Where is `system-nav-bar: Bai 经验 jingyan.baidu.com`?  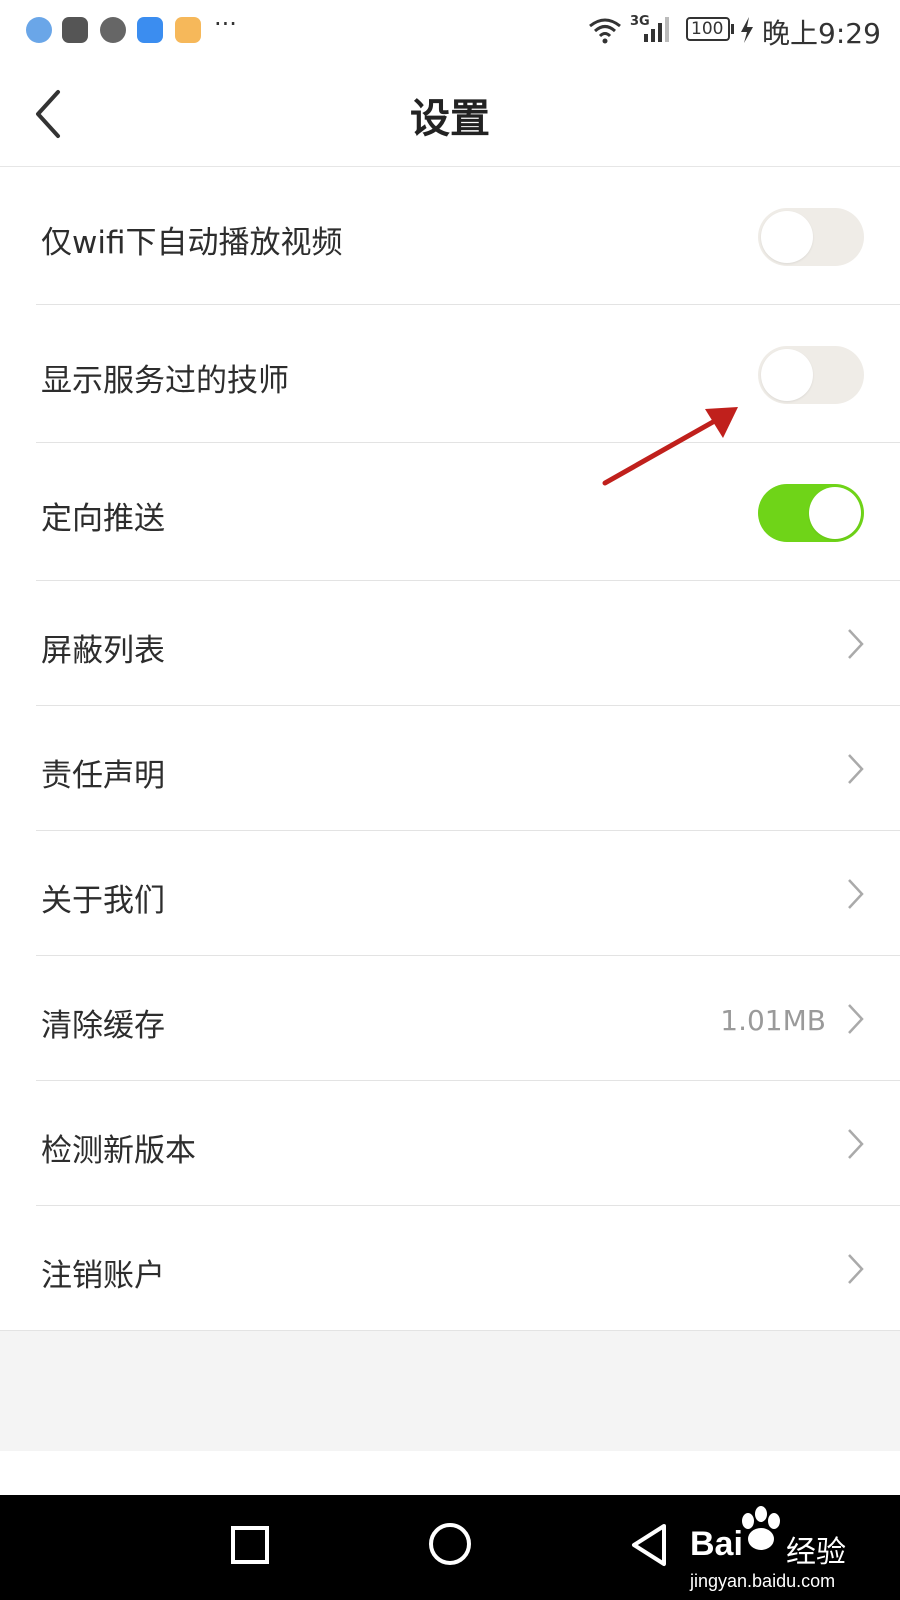
system-nav-bar: Bai 经验 jingyan.baidu.com is located at coordinates (450, 1547).